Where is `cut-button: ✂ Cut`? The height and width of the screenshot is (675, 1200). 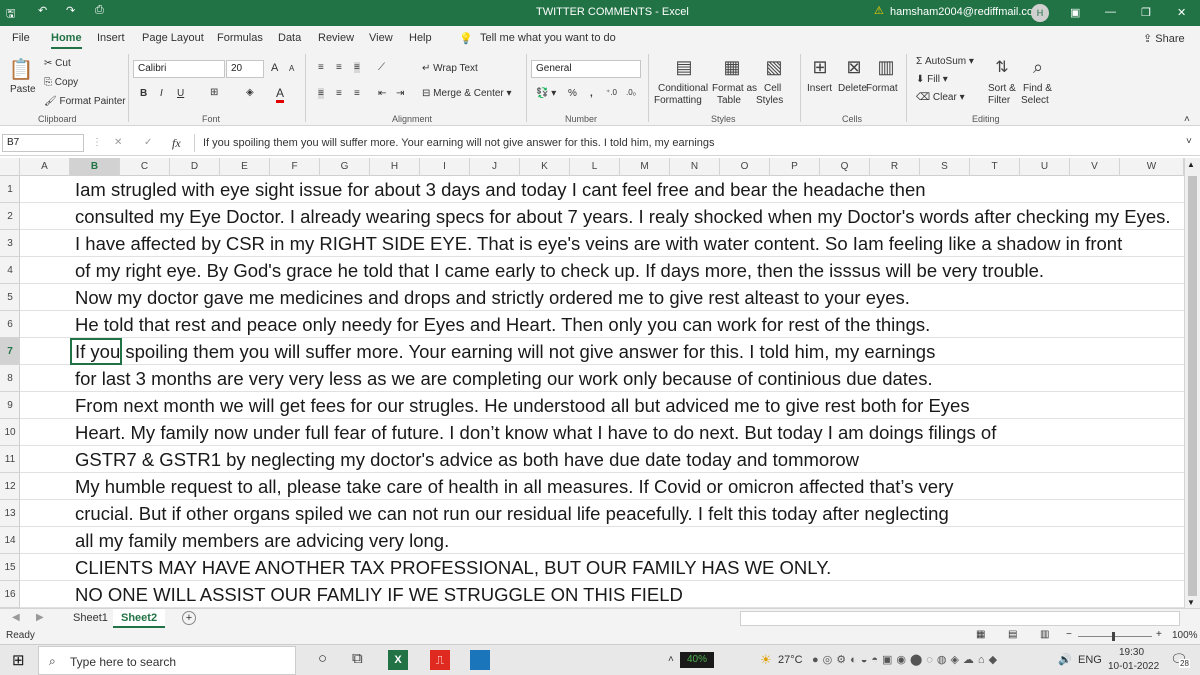
cut-button: ✂ Cut is located at coordinates (57, 63).